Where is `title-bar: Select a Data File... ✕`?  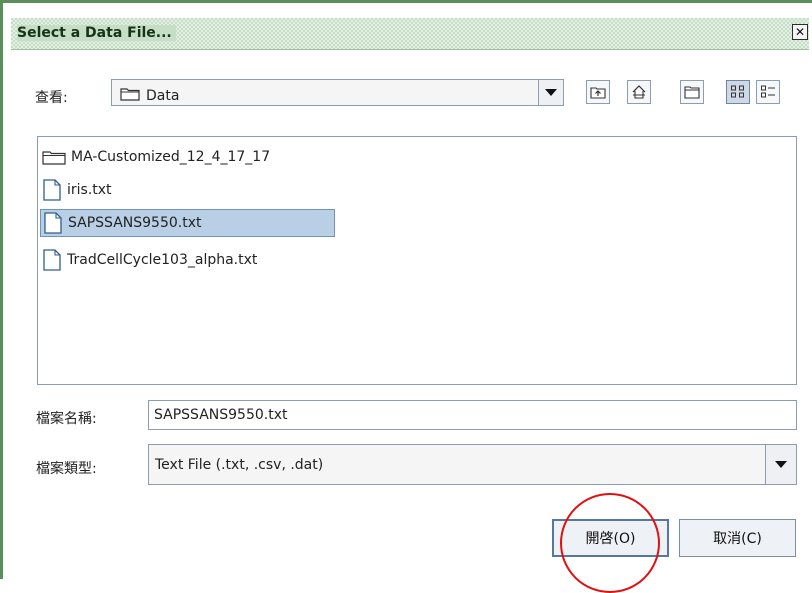 title-bar: Select a Data File... ✕ is located at coordinates (410, 34).